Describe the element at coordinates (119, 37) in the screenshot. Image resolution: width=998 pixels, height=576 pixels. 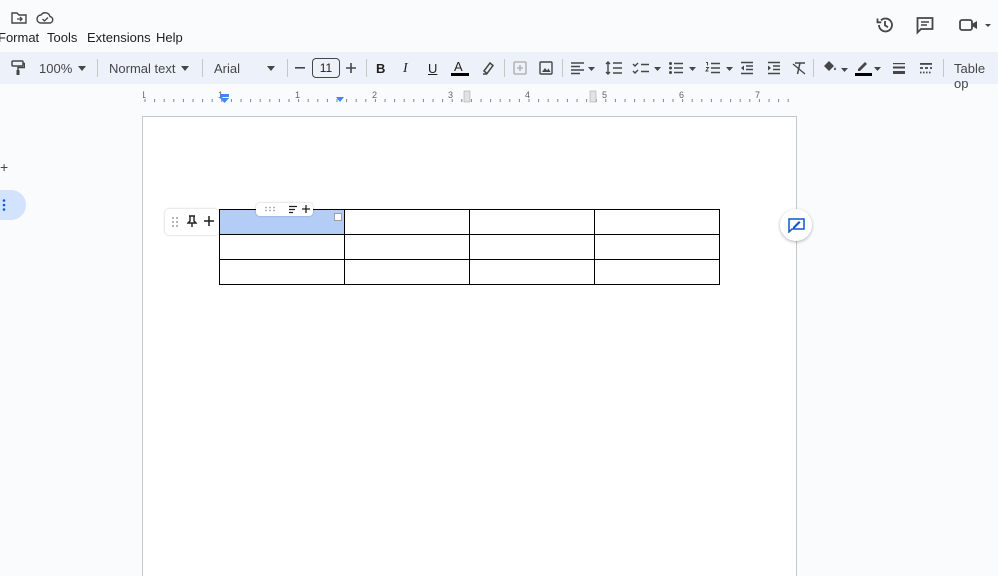
I see `menu-extensions: Extensions` at that location.